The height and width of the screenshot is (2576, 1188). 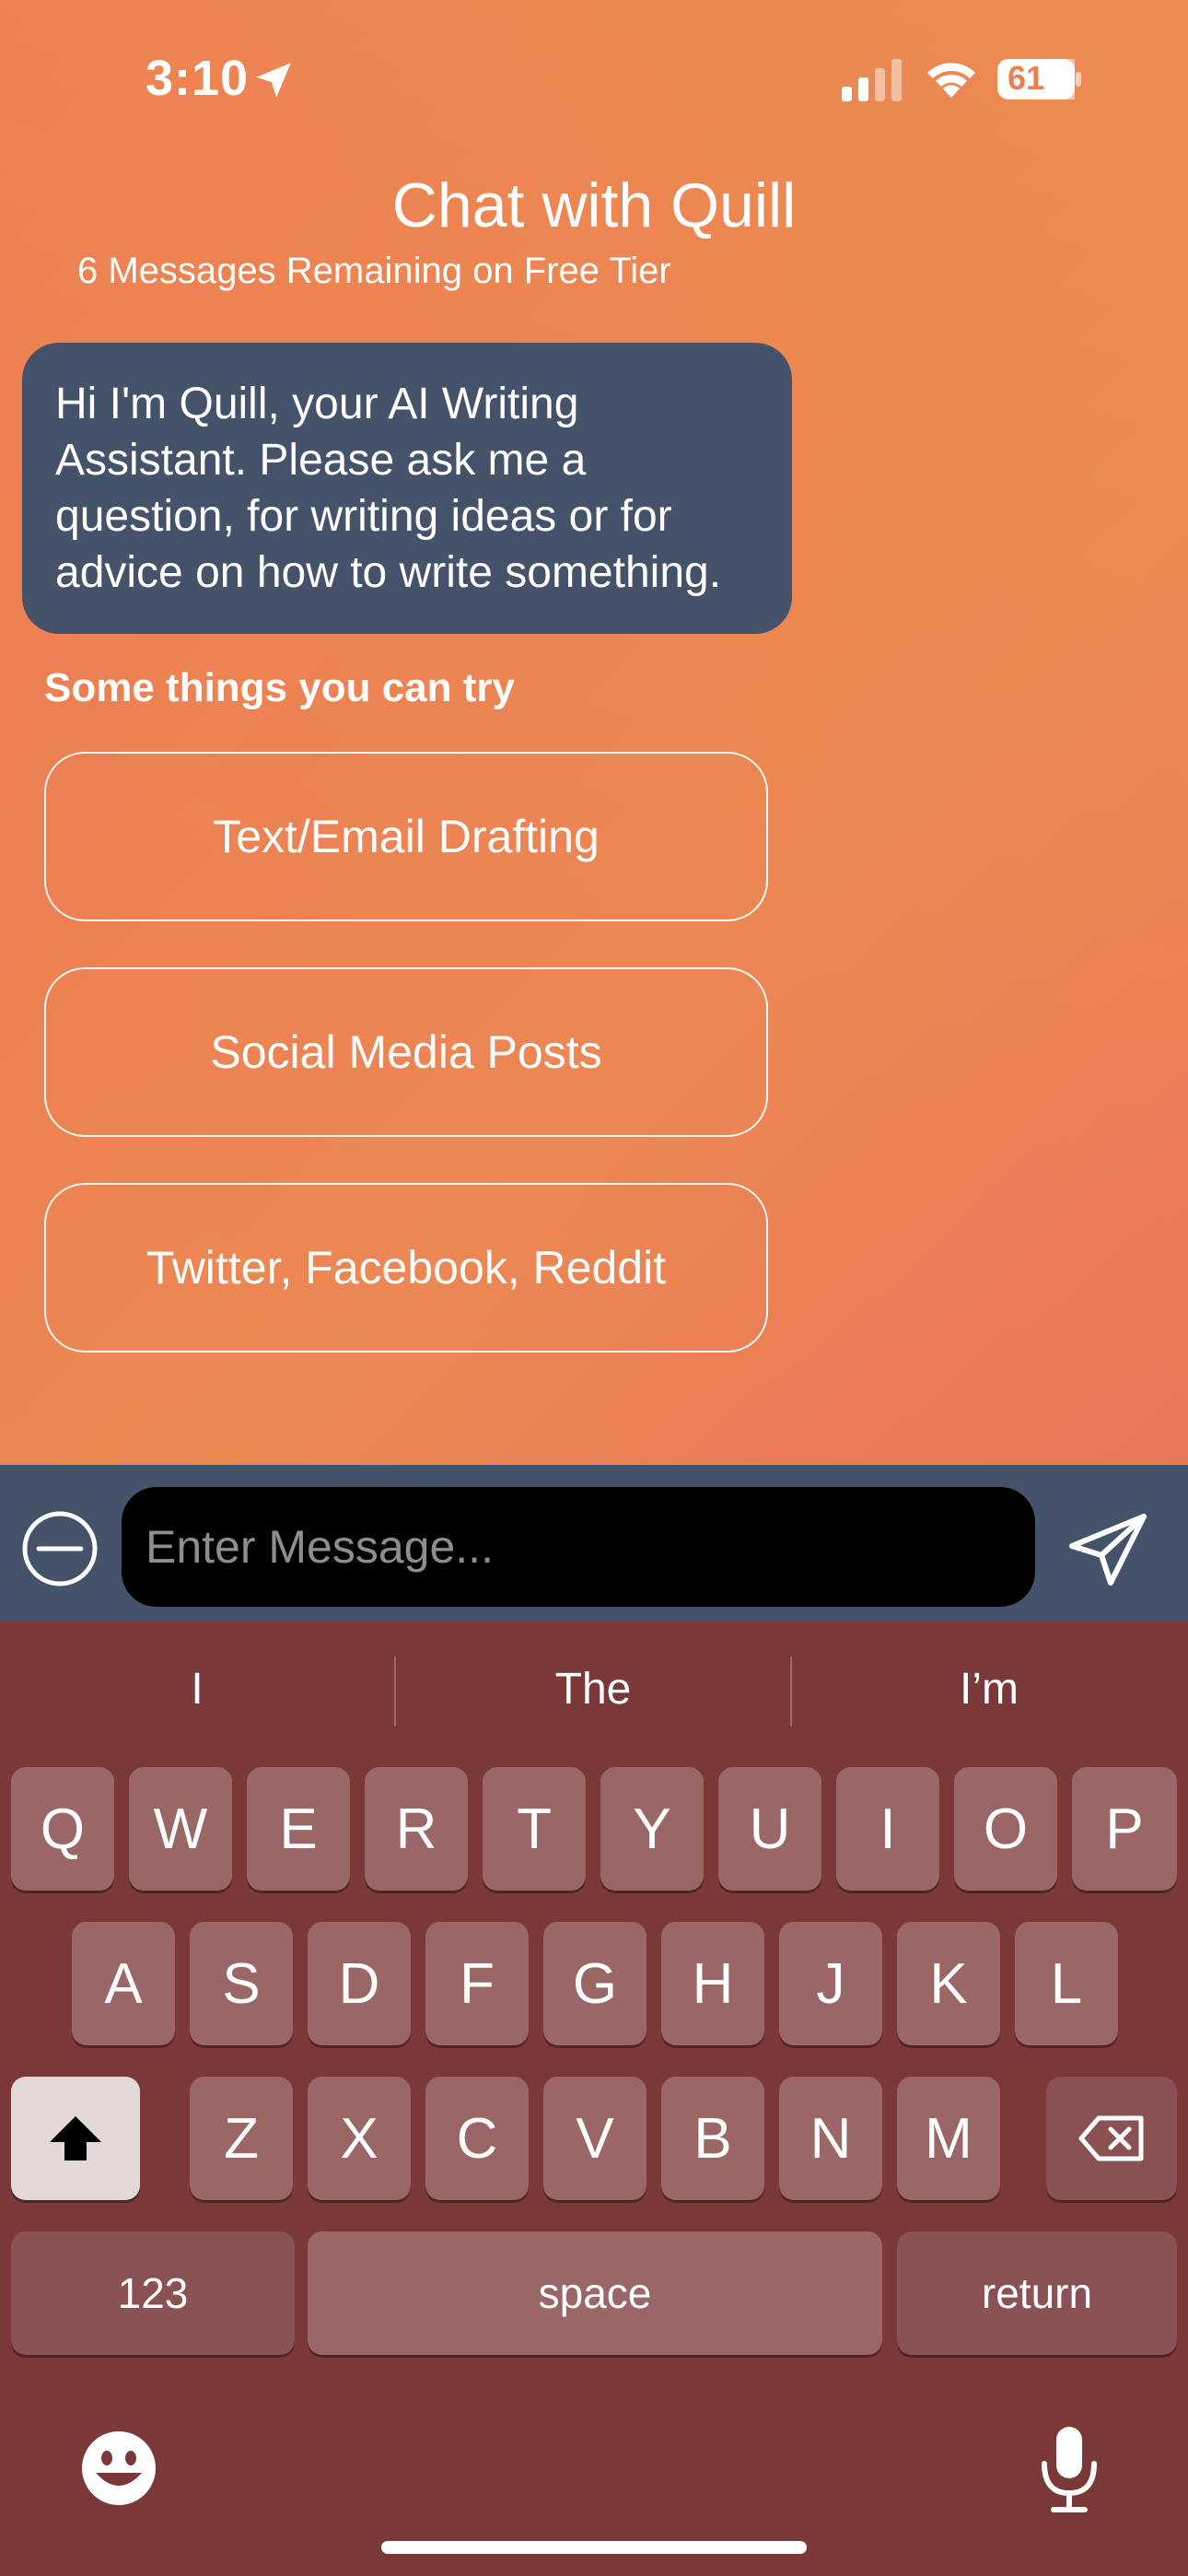 What do you see at coordinates (477, 2138) in the screenshot?
I see `key-c: C` at bounding box center [477, 2138].